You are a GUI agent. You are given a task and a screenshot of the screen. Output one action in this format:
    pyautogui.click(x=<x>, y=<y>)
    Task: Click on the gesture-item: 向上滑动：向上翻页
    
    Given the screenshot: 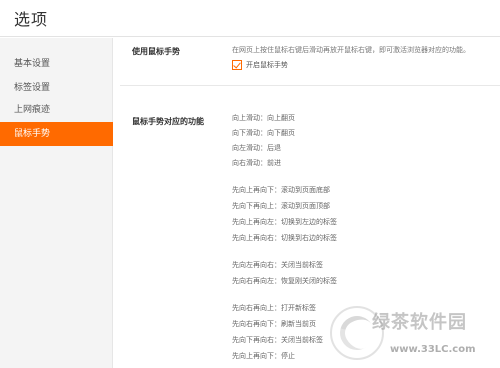 What is the action you would take?
    pyautogui.click(x=263, y=118)
    